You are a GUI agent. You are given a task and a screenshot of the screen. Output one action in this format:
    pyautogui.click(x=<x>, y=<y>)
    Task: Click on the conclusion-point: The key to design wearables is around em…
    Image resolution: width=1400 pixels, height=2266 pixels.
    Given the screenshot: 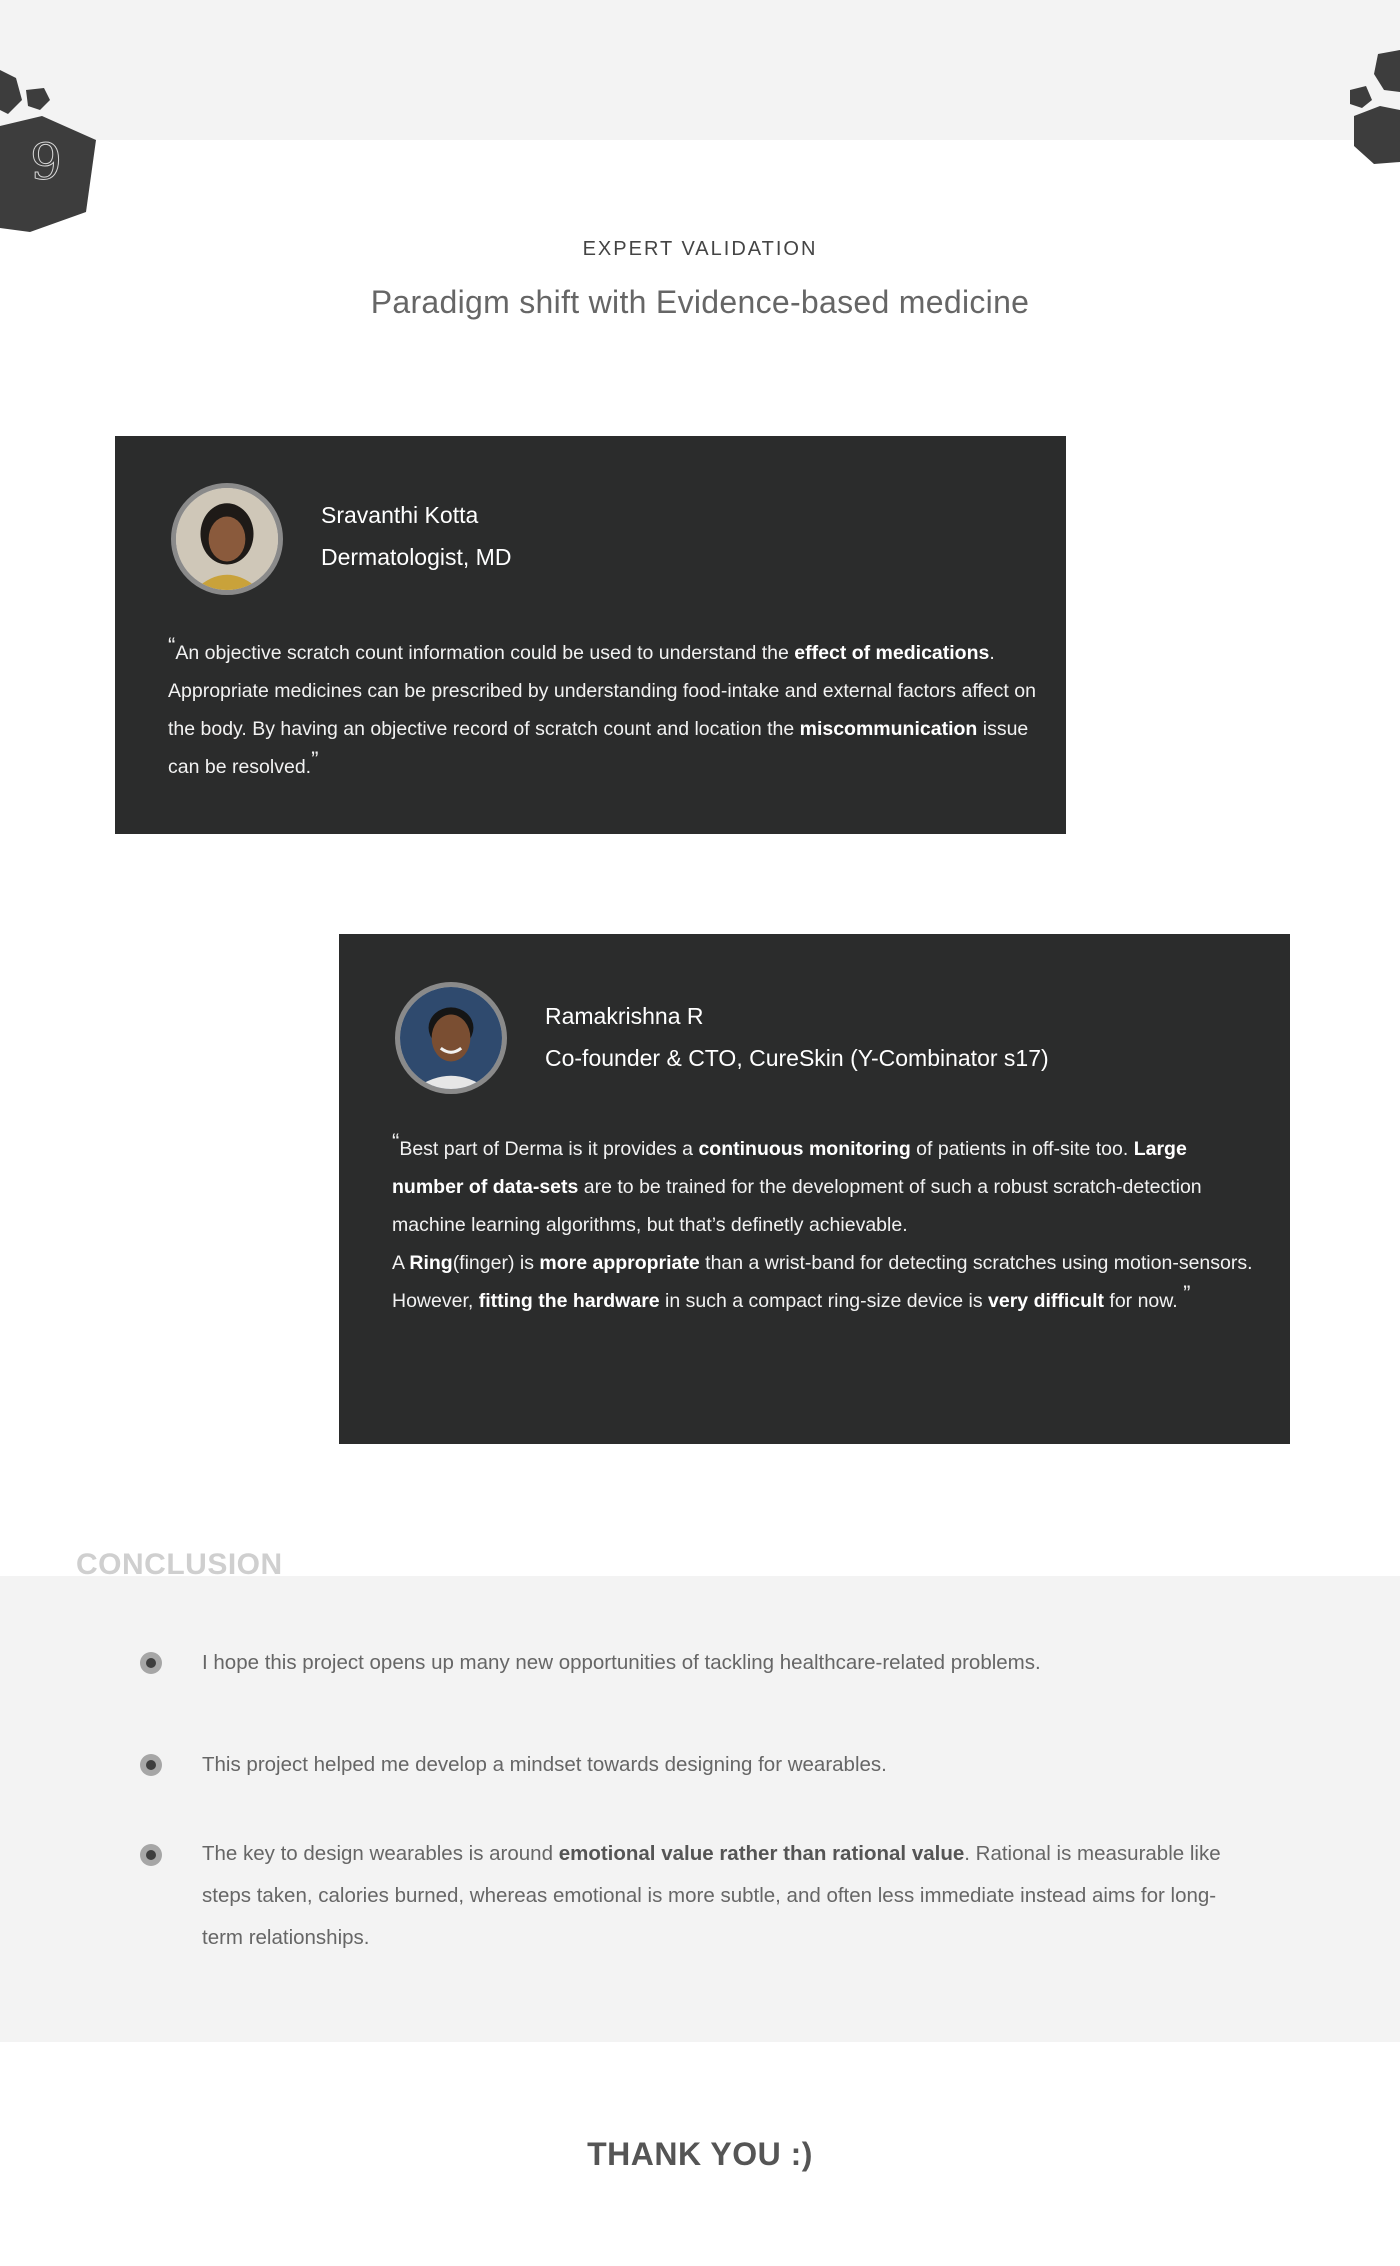 What is the action you would take?
    pyautogui.click(x=711, y=1895)
    